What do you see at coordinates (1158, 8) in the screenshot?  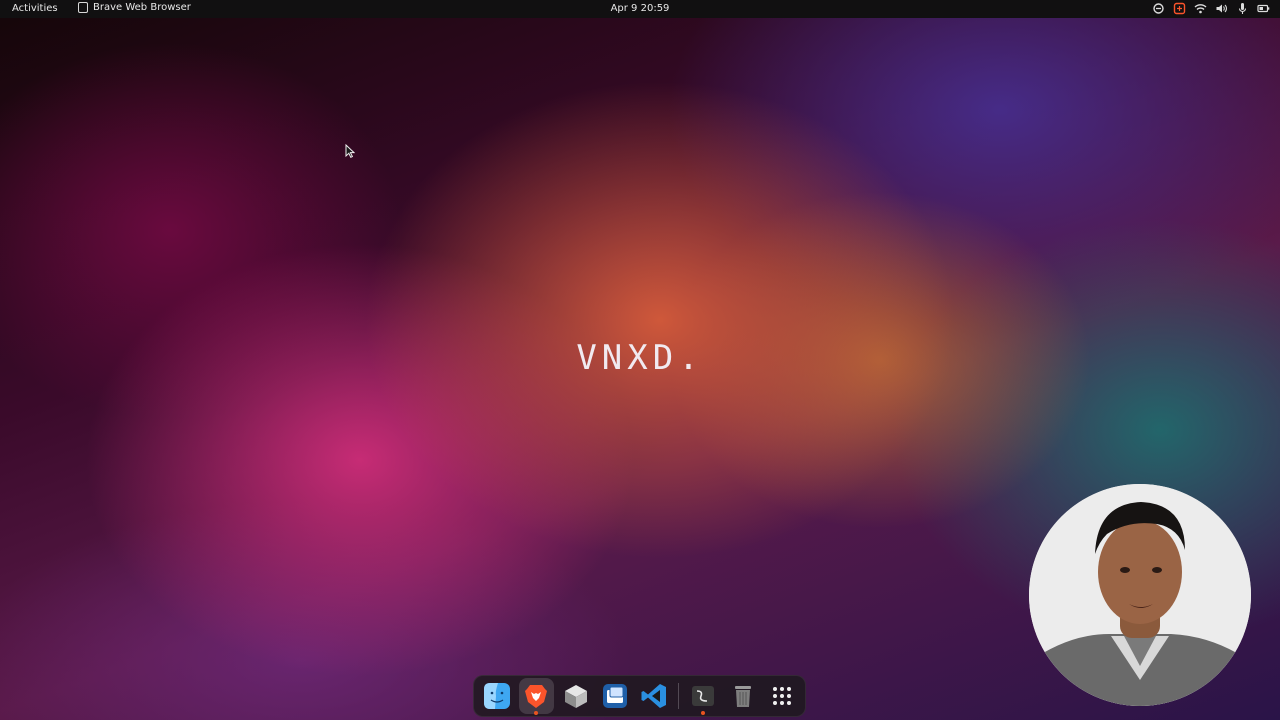 I see `vpn-icon` at bounding box center [1158, 8].